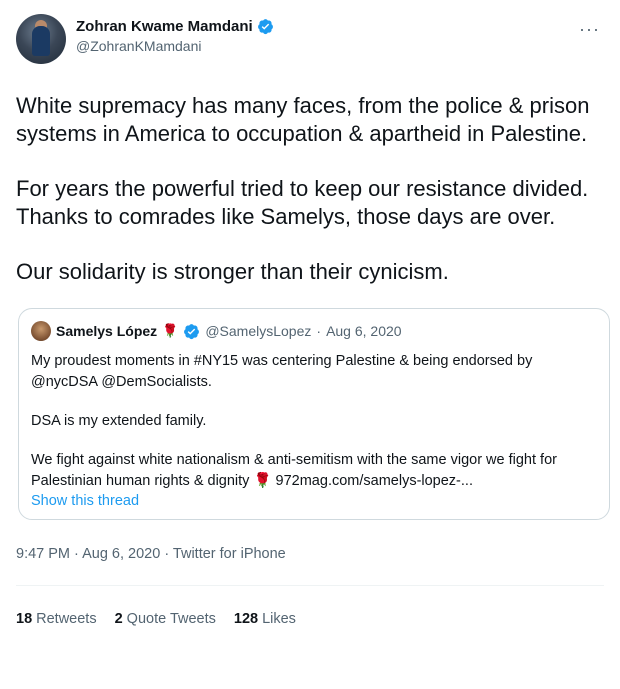 This screenshot has height=689, width=620. I want to click on author-avatar, so click(41, 39).